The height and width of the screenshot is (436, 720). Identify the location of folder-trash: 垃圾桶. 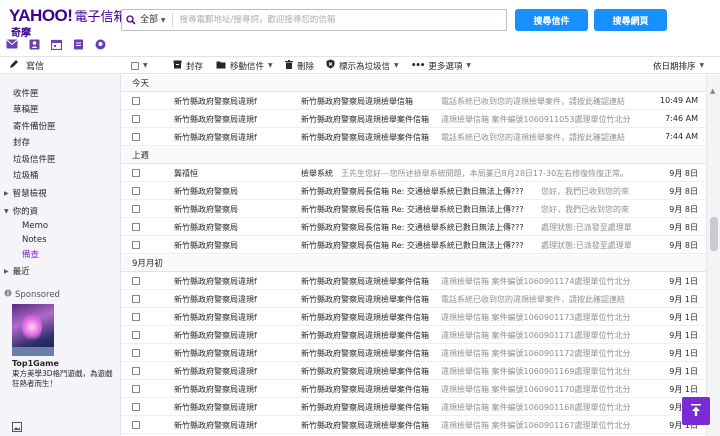
(26, 175).